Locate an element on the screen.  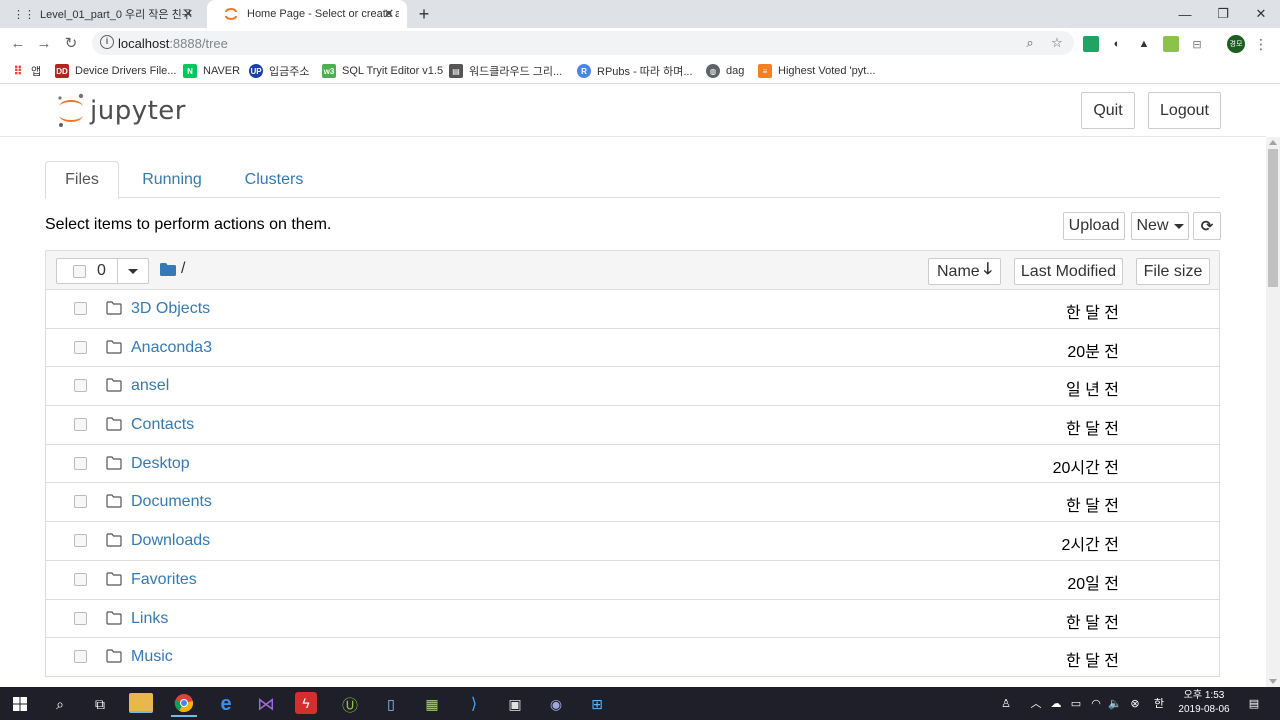
chevron-up-icon: ︿ is located at coordinates (1036, 703).